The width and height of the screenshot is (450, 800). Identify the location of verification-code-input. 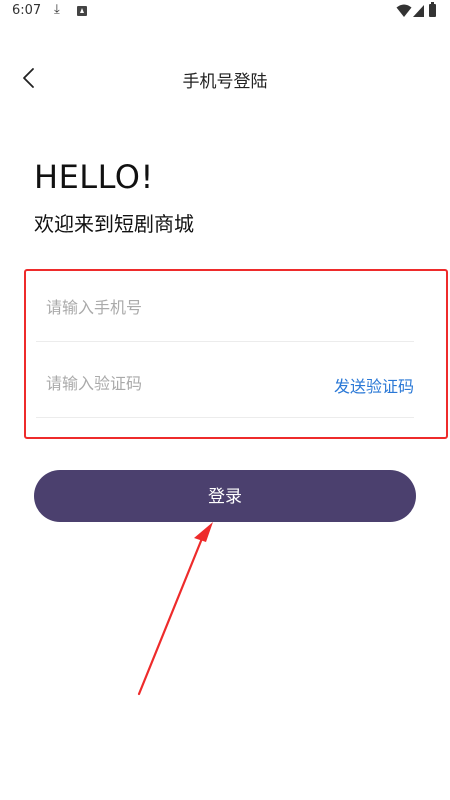
(176, 383).